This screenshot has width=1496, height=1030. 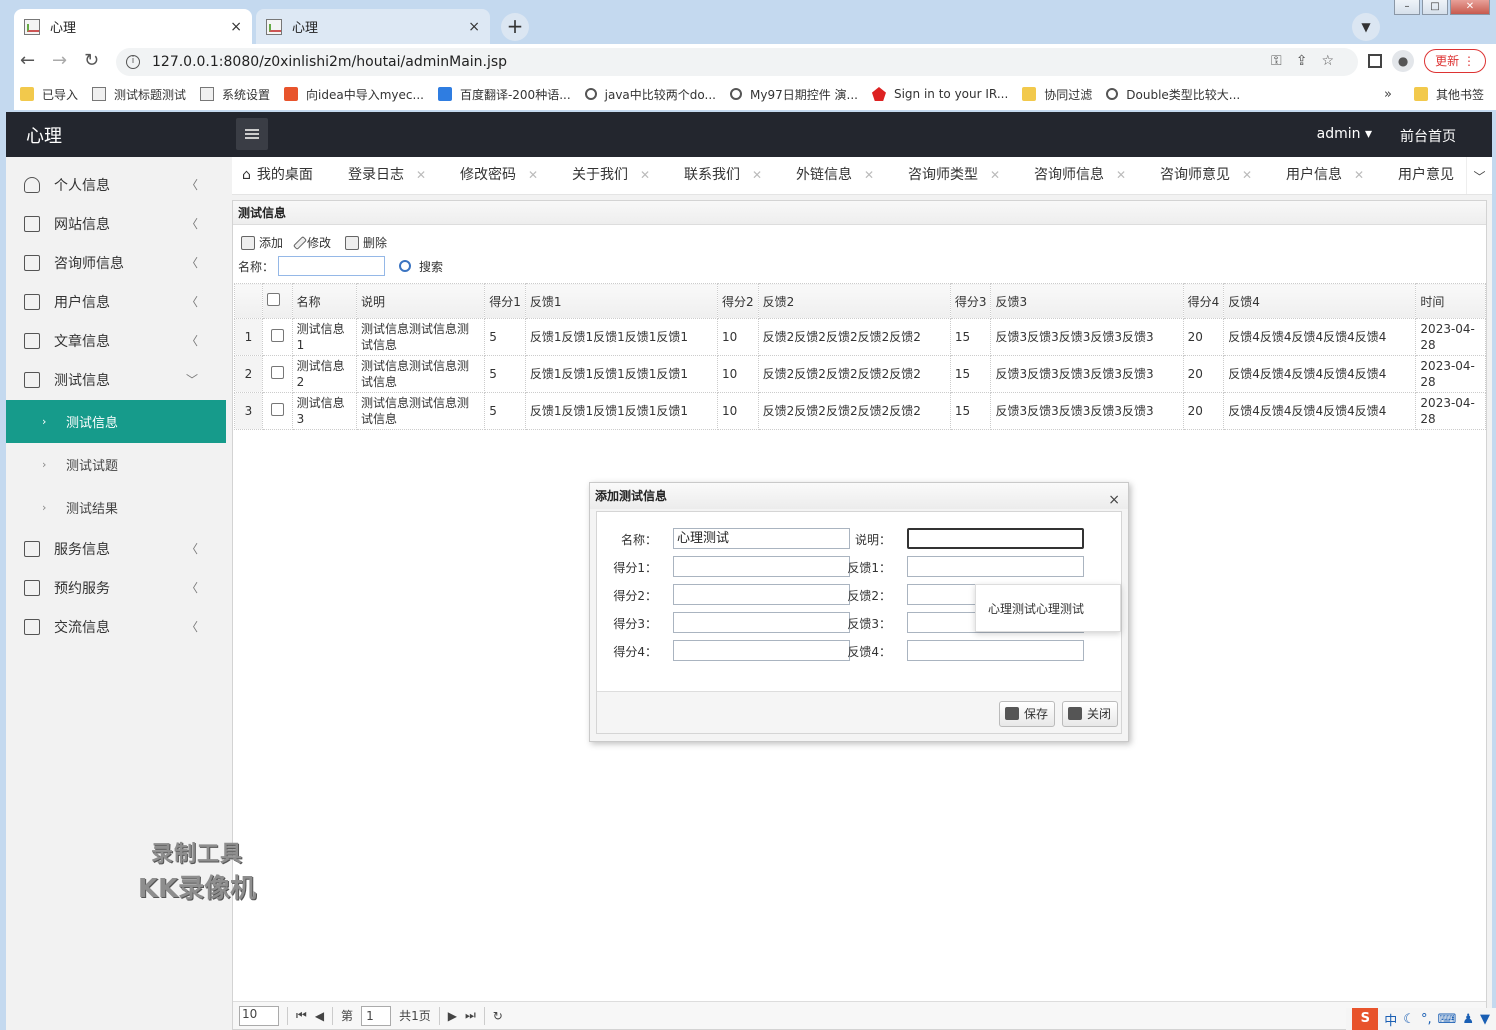 What do you see at coordinates (515, 27) in the screenshot?
I see `new-tab-button: +` at bounding box center [515, 27].